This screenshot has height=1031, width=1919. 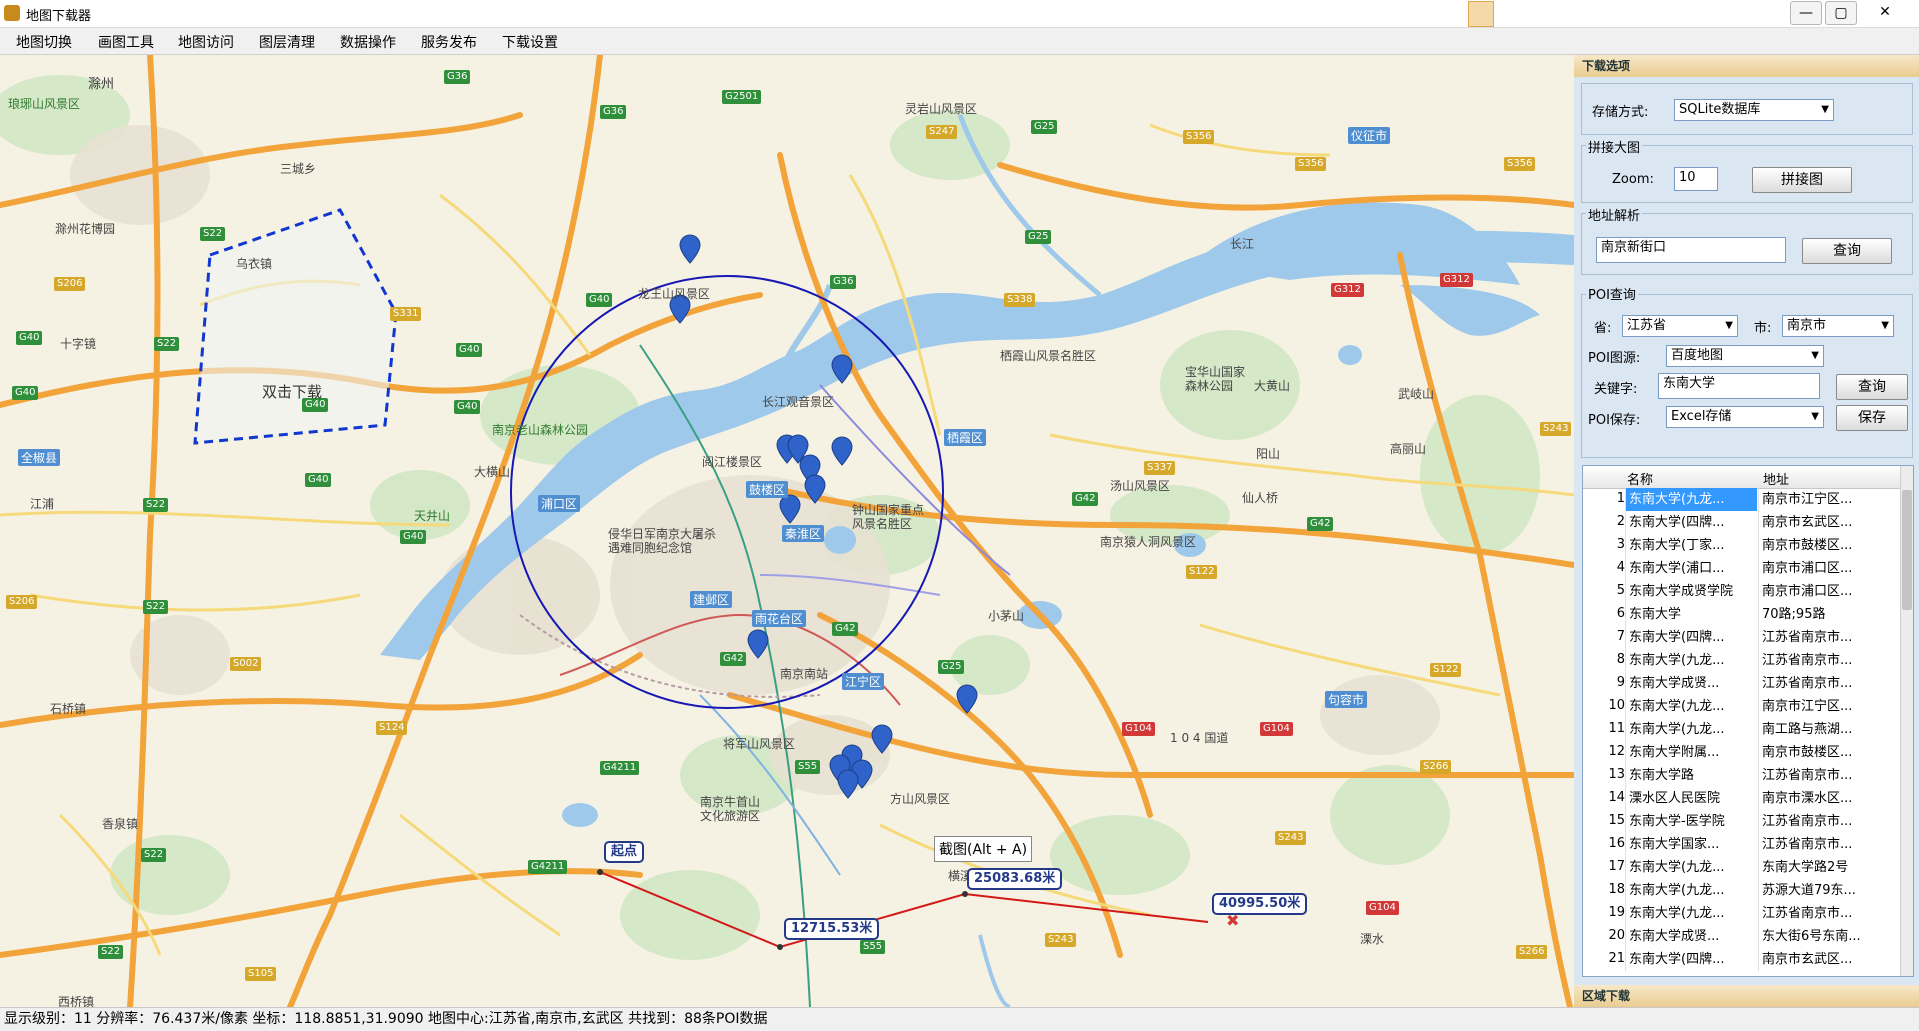 I want to click on table-scrollbar, so click(x=1906, y=721).